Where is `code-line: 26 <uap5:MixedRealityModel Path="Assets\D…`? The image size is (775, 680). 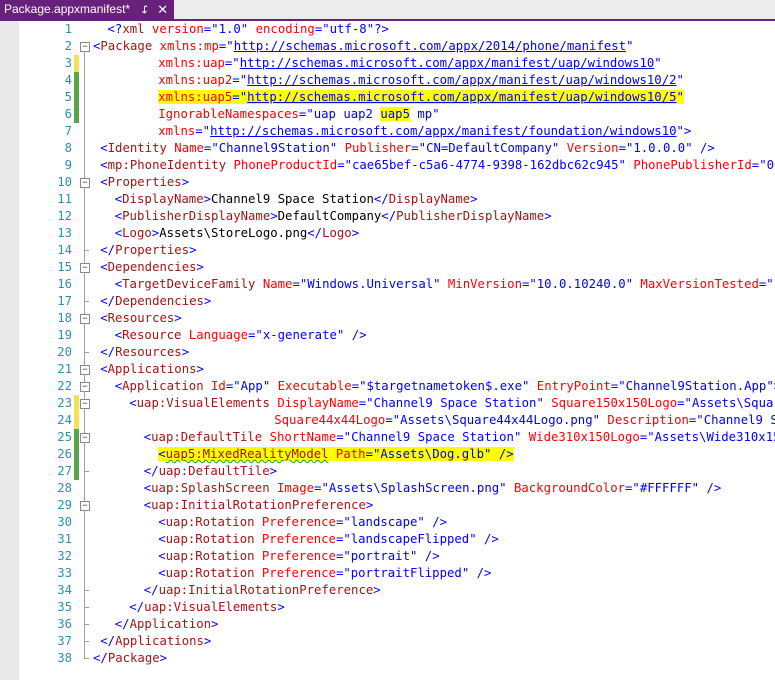 code-line: 26 <uap5:MixedRealityModel Path="Assets\D… is located at coordinates (387, 454).